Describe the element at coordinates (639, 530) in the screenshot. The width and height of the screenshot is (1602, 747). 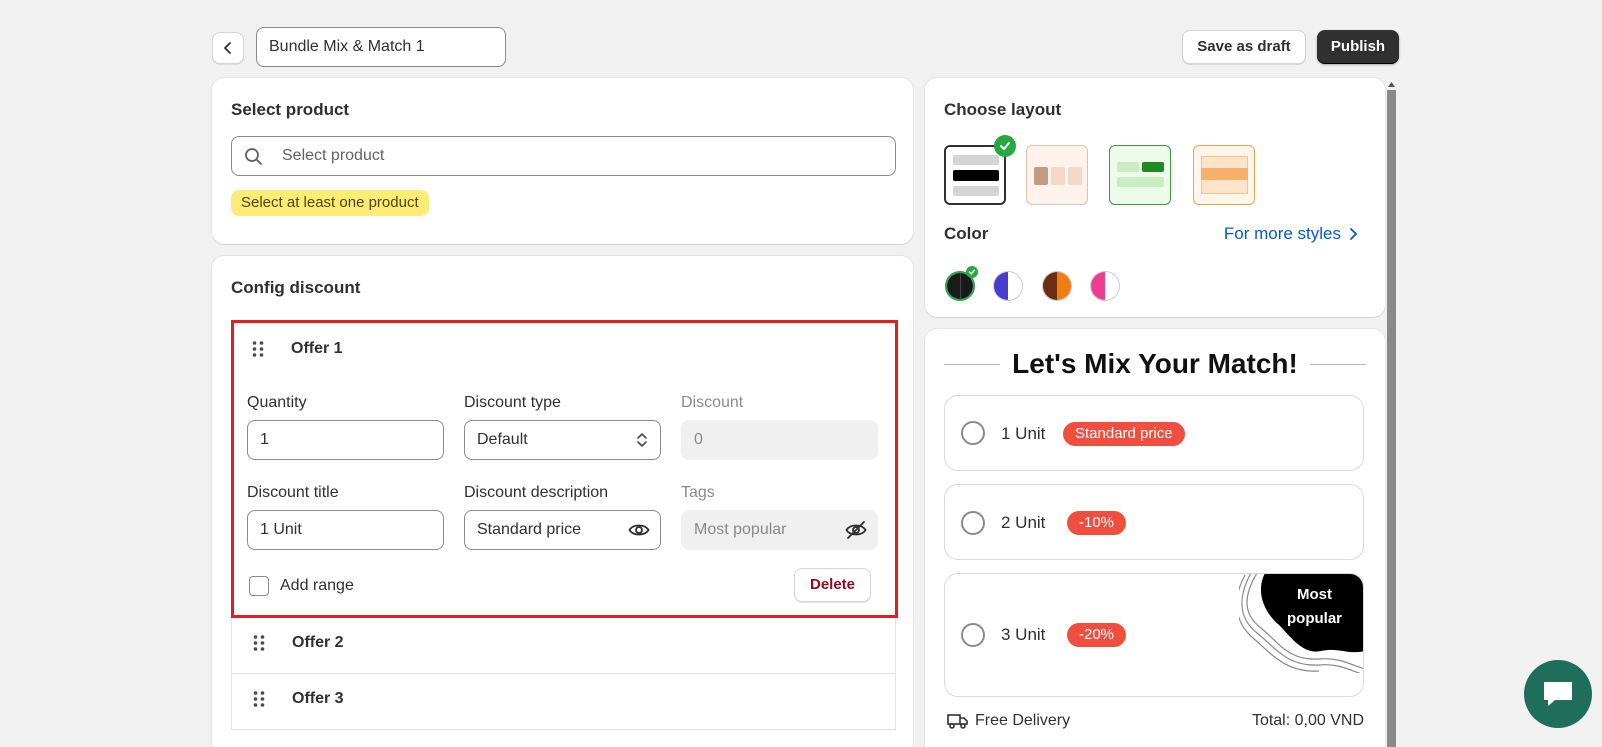
I see `eye-icon` at that location.